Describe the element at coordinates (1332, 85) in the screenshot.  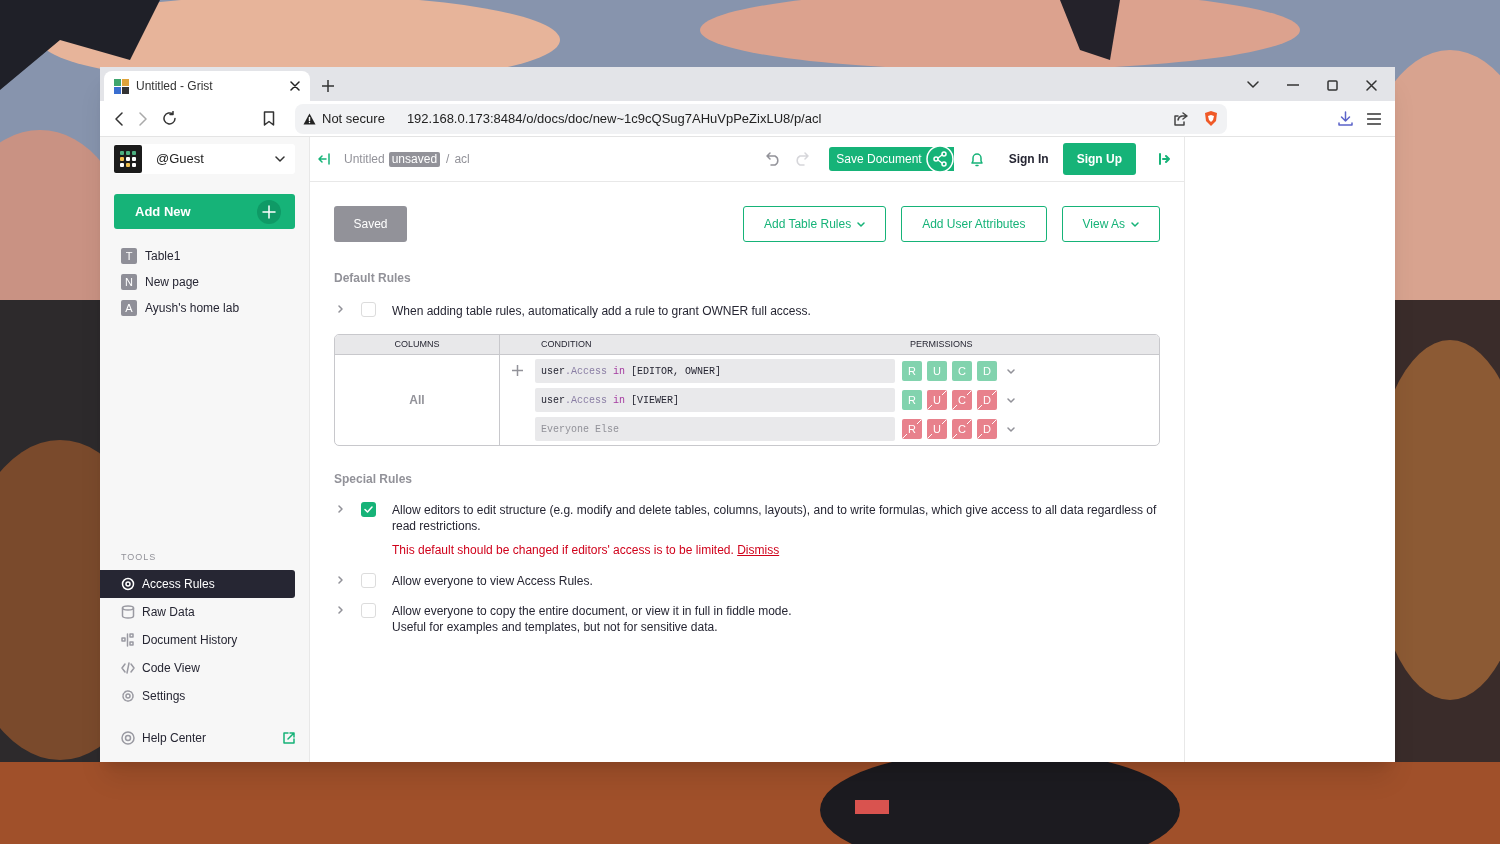
I see `maximize-icon` at that location.